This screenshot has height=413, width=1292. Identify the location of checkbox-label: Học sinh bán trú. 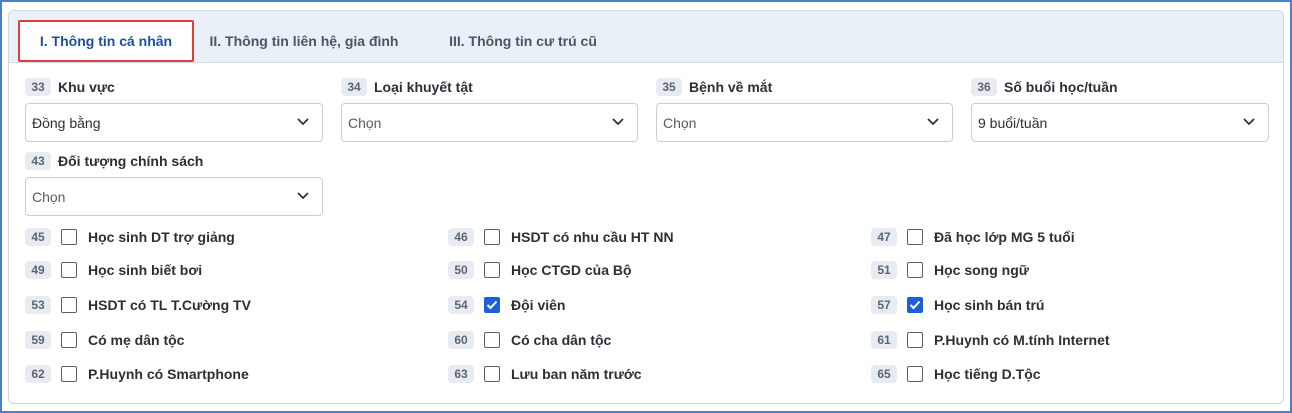
(989, 305).